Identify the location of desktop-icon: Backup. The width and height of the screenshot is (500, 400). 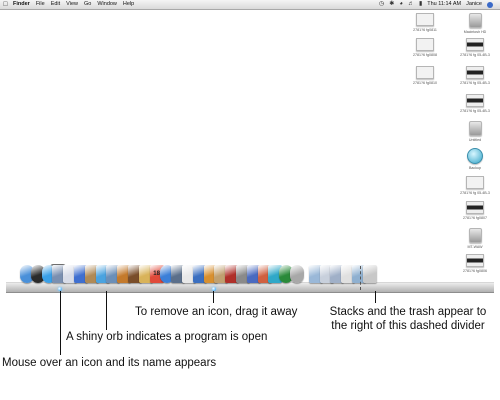
(475, 159).